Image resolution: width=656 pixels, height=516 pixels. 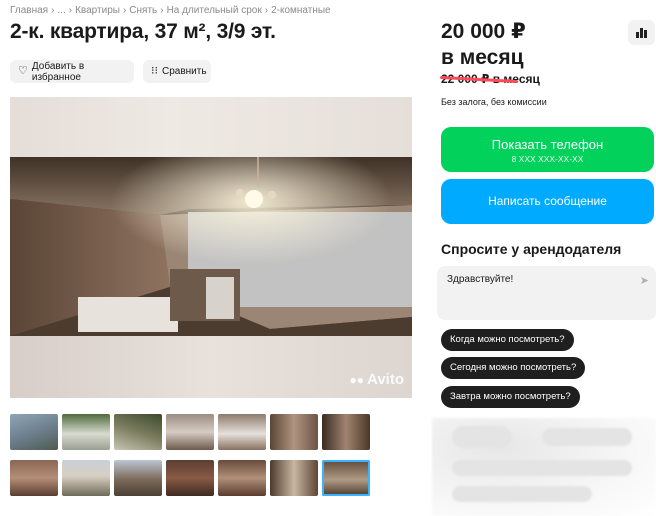 I want to click on avito-watermark: ●● Avito, so click(x=377, y=379).